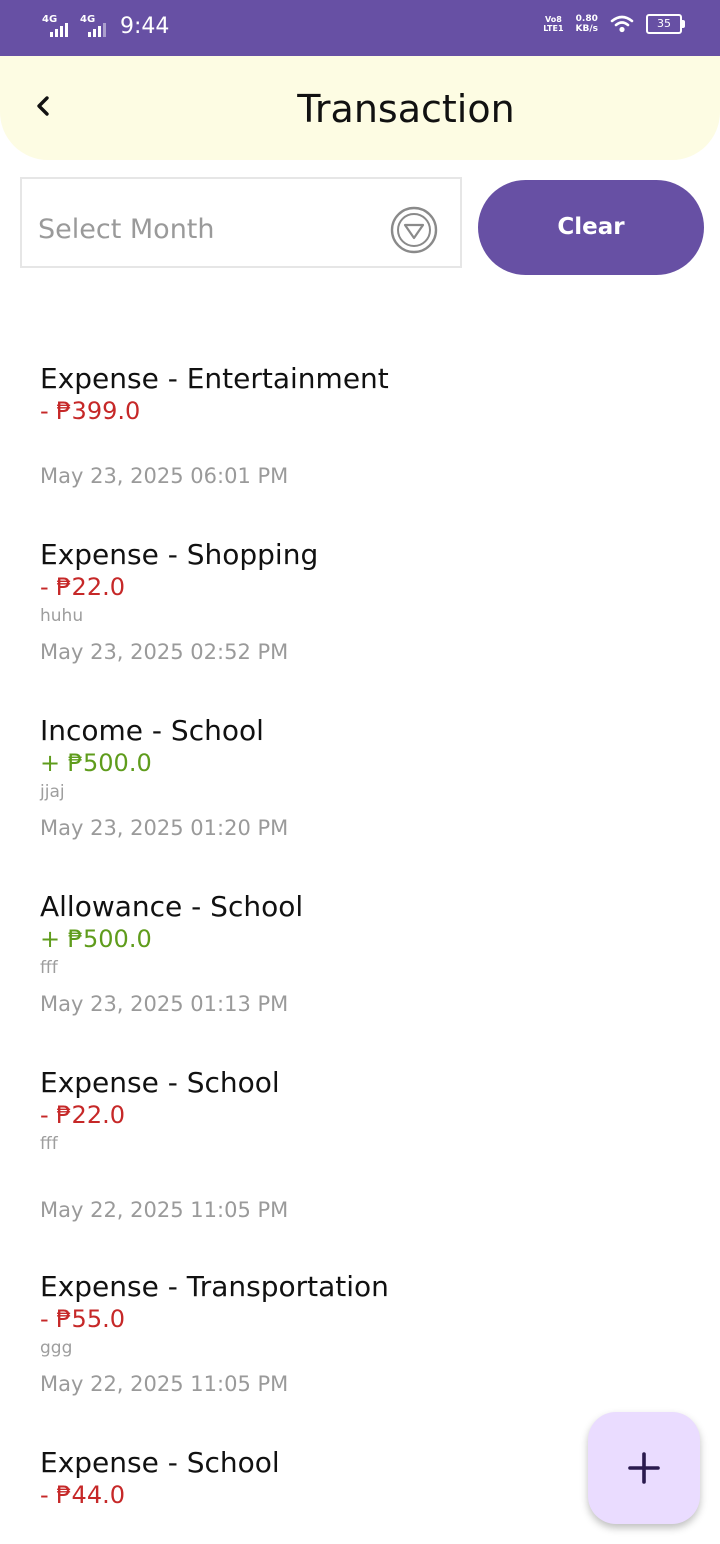 The height and width of the screenshot is (1544, 720). I want to click on add-transaction-button, so click(644, 1468).